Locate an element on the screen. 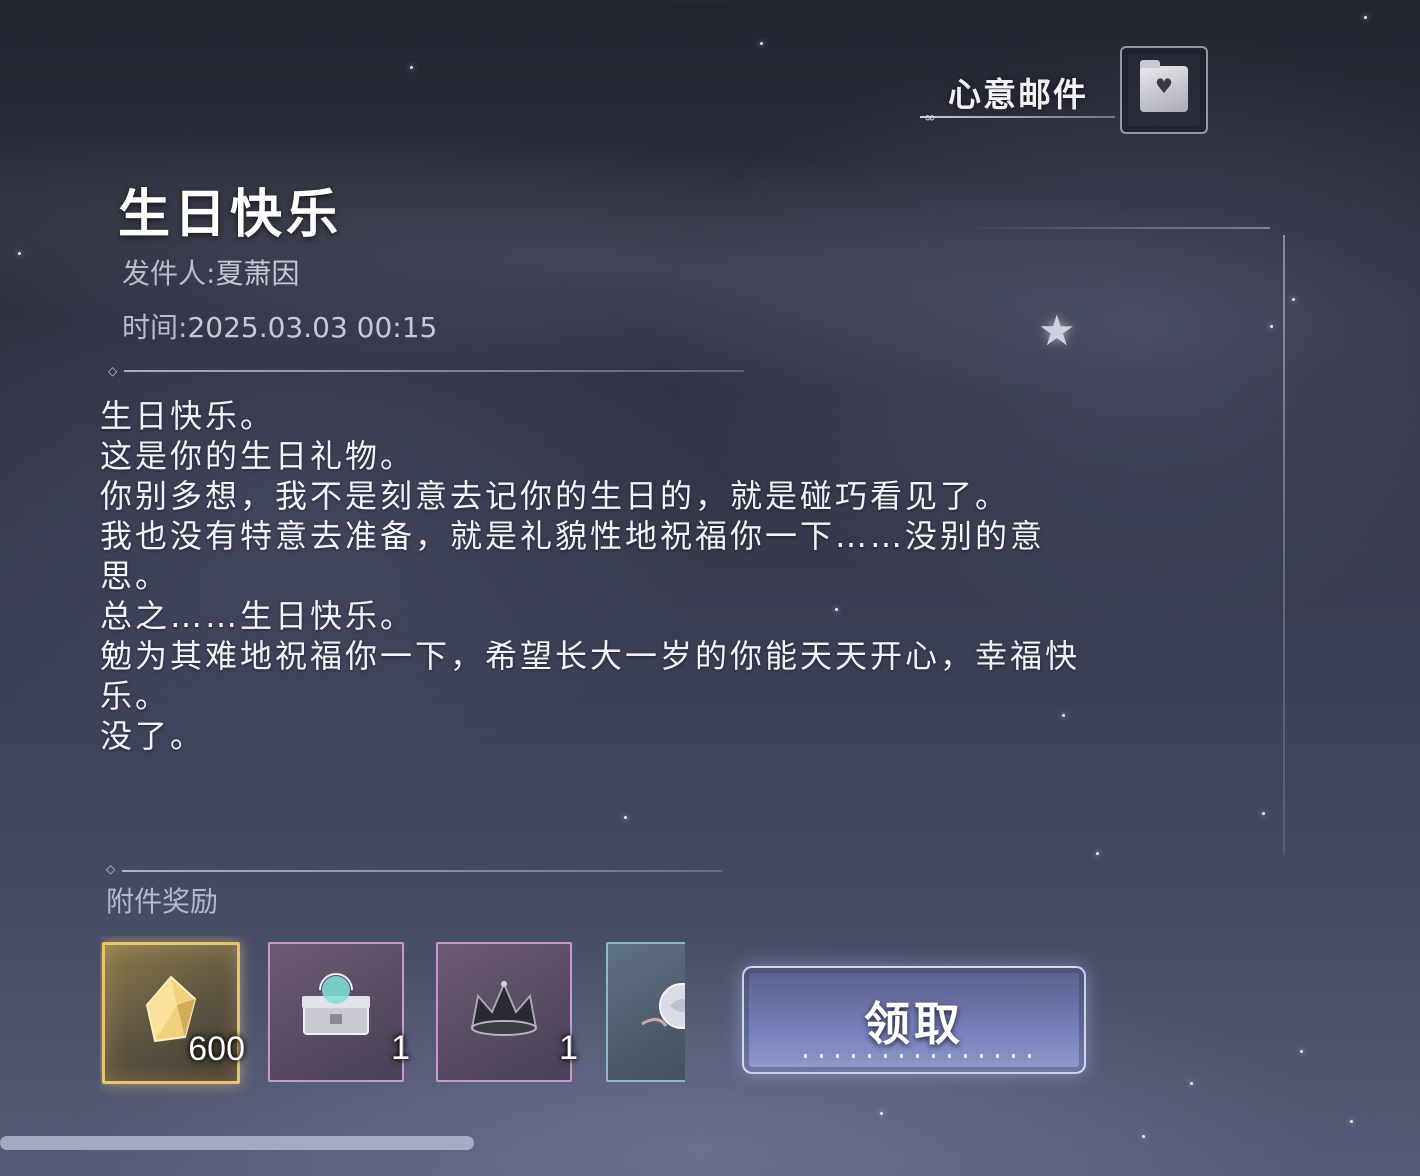 The height and width of the screenshot is (1176, 1420). white-rose-icon is located at coordinates (663, 1006).